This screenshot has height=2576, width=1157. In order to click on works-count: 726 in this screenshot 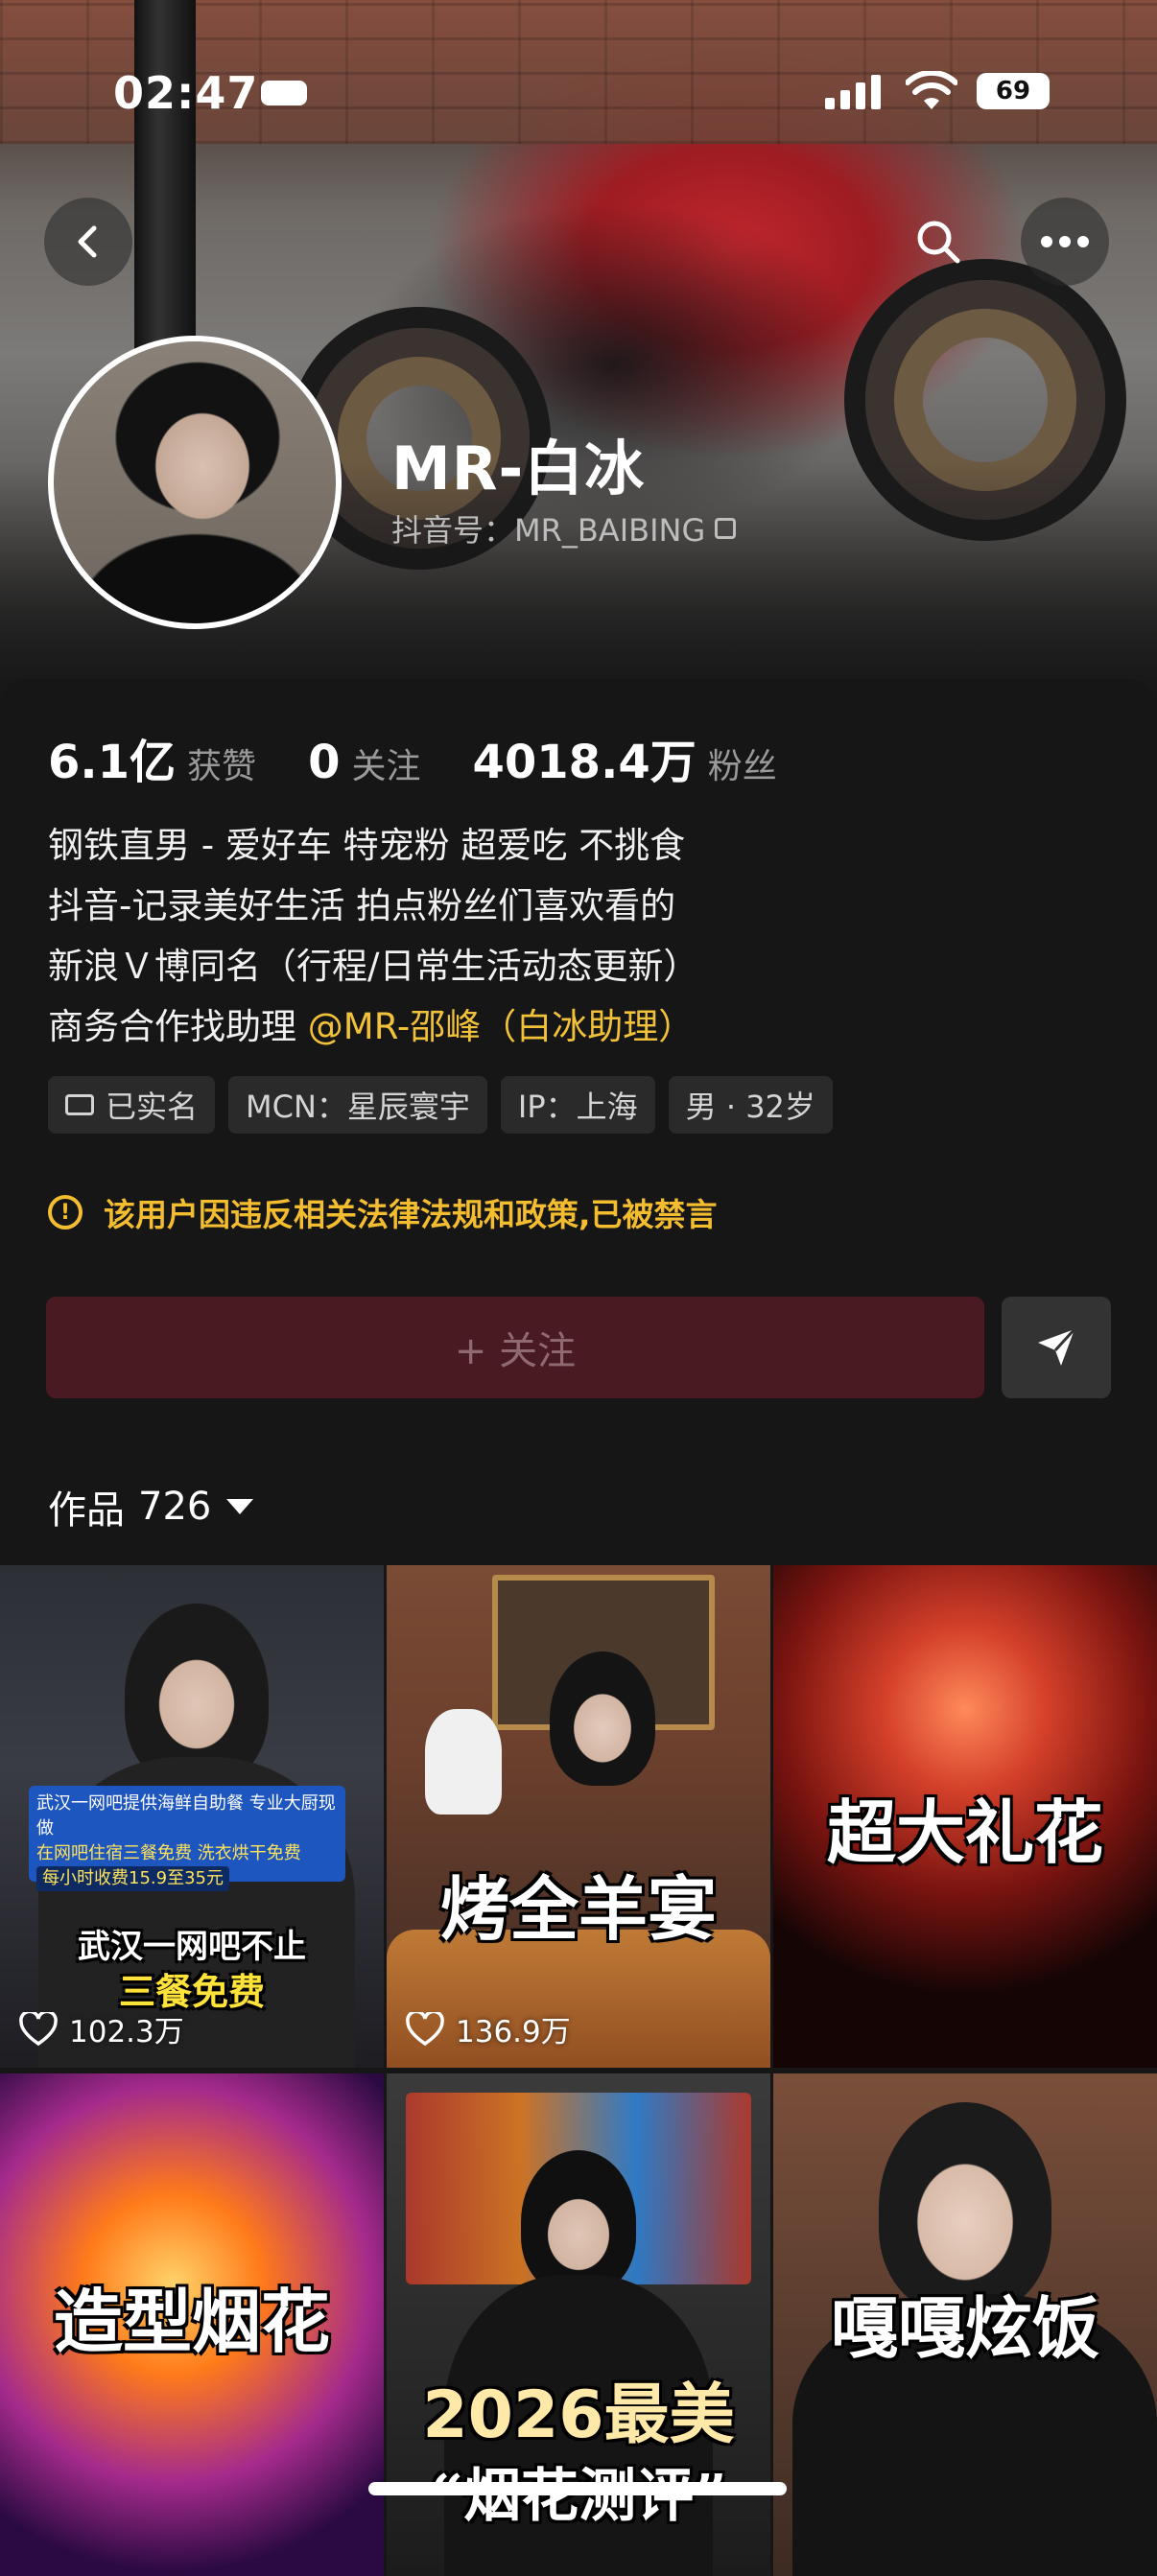, I will do `click(175, 1507)`.